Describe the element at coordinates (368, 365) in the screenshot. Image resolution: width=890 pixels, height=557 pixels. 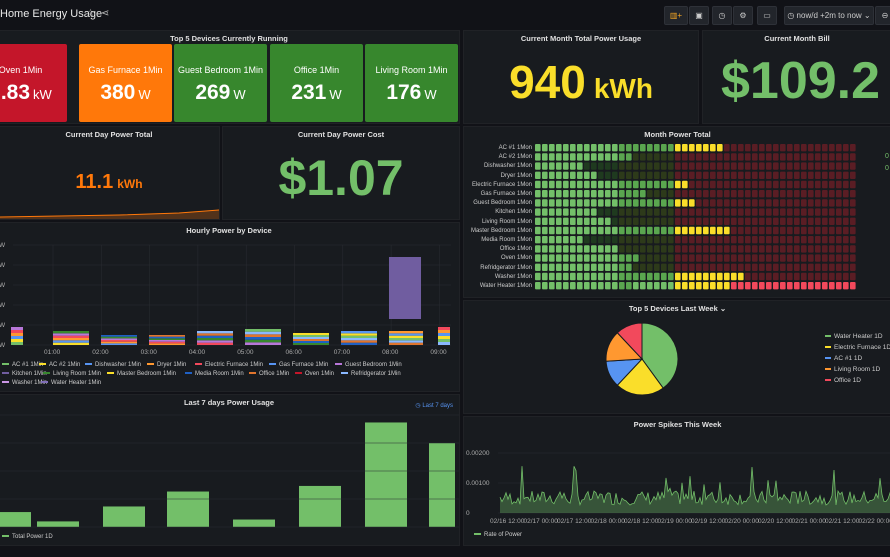
I see `legend-item: Guest Bedroom 1Min` at that location.